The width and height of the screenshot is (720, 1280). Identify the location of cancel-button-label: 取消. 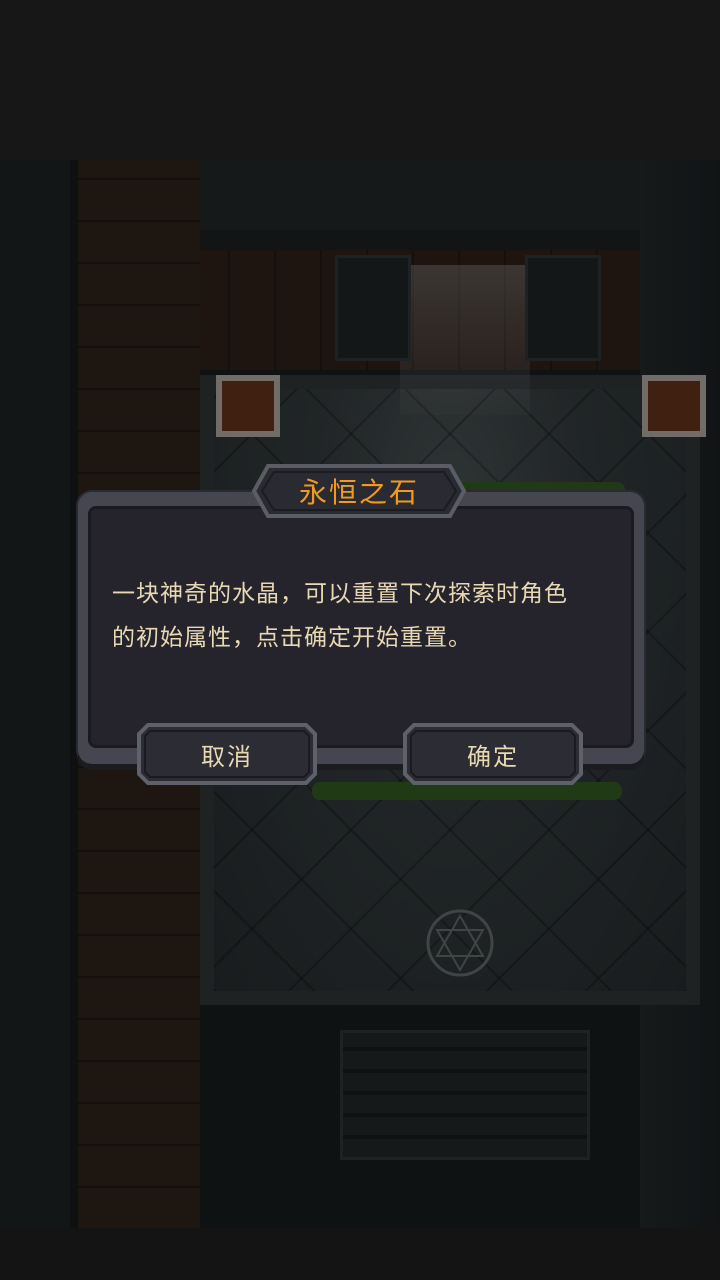
(227, 756).